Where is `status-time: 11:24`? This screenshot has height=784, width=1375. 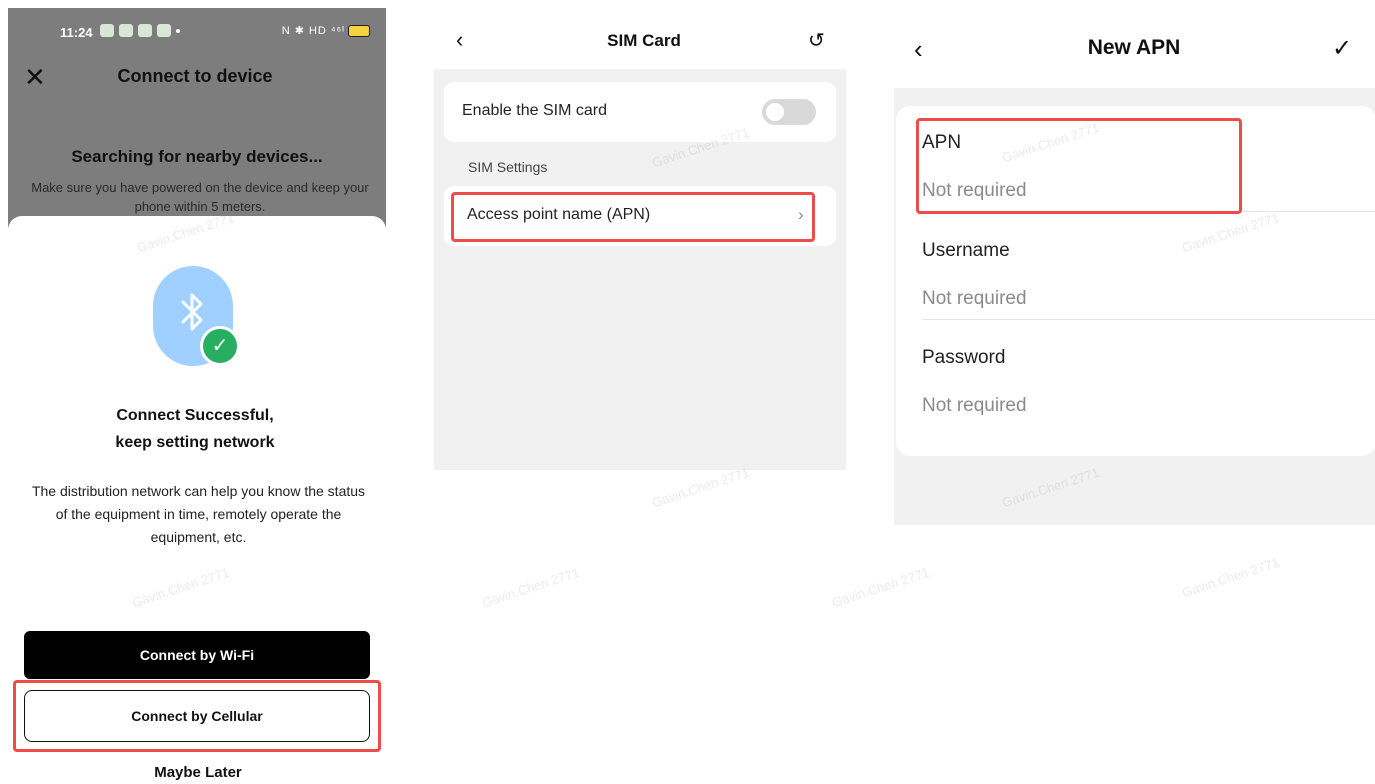
status-time: 11:24 is located at coordinates (76, 32).